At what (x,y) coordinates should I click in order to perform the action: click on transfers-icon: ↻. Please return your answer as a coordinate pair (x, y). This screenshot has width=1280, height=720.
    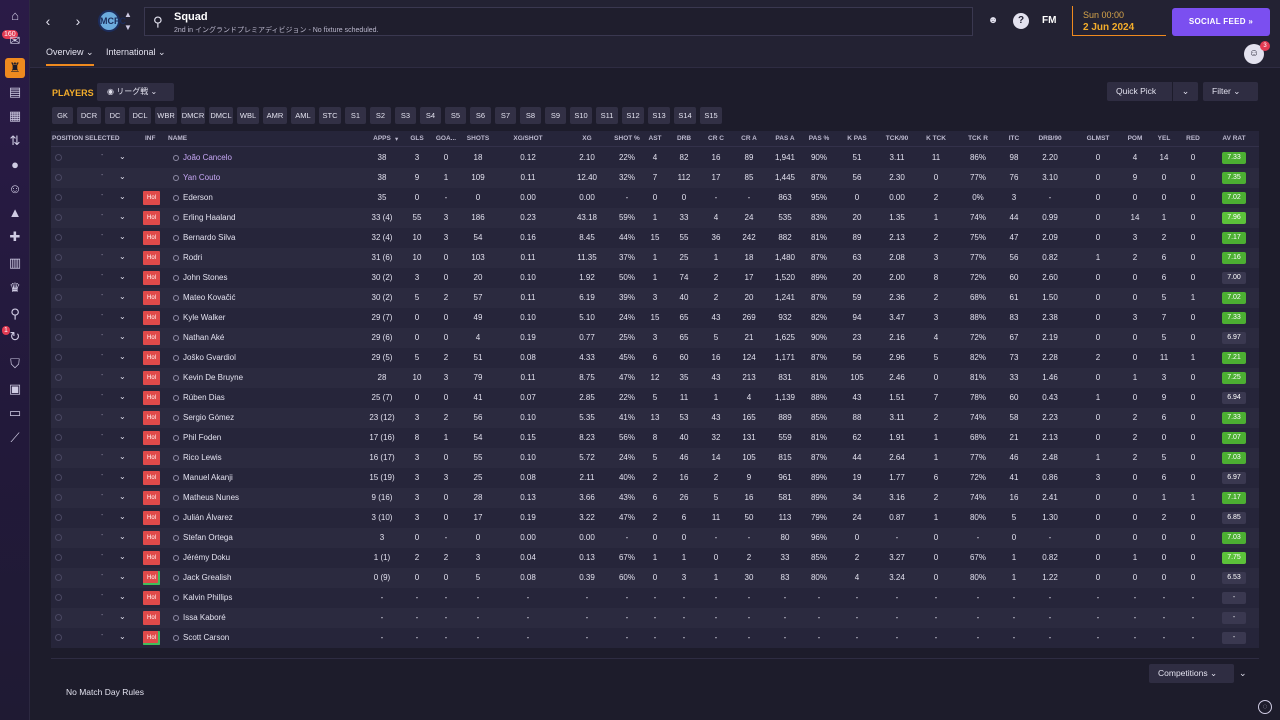
    Looking at the image, I should click on (15, 337).